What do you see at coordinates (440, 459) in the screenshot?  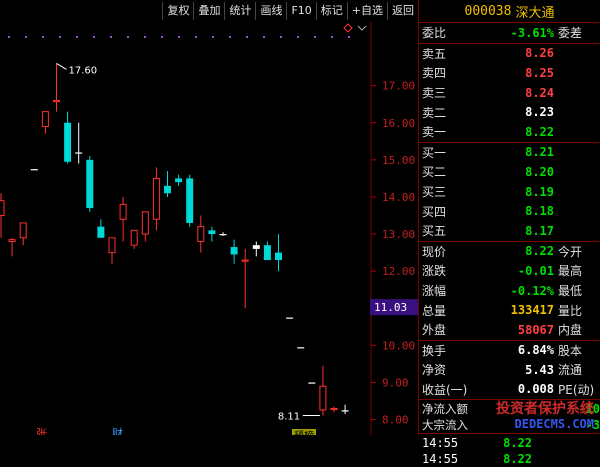 I see `tick-time: 14:55` at bounding box center [440, 459].